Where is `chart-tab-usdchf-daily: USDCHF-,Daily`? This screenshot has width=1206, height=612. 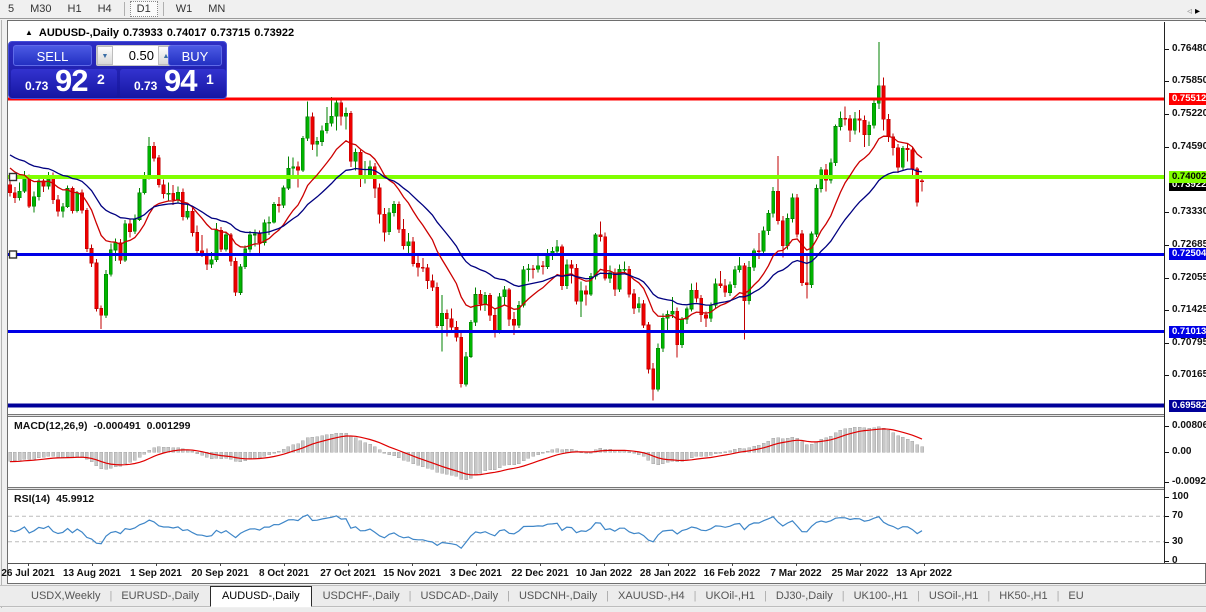
chart-tab-usdchf-daily: USDCHF-,Daily is located at coordinates (361, 596).